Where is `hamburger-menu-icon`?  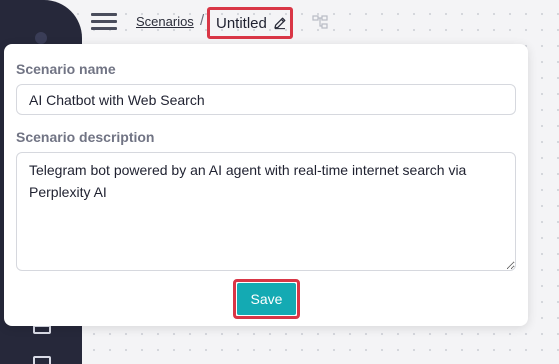
hamburger-menu-icon is located at coordinates (104, 22).